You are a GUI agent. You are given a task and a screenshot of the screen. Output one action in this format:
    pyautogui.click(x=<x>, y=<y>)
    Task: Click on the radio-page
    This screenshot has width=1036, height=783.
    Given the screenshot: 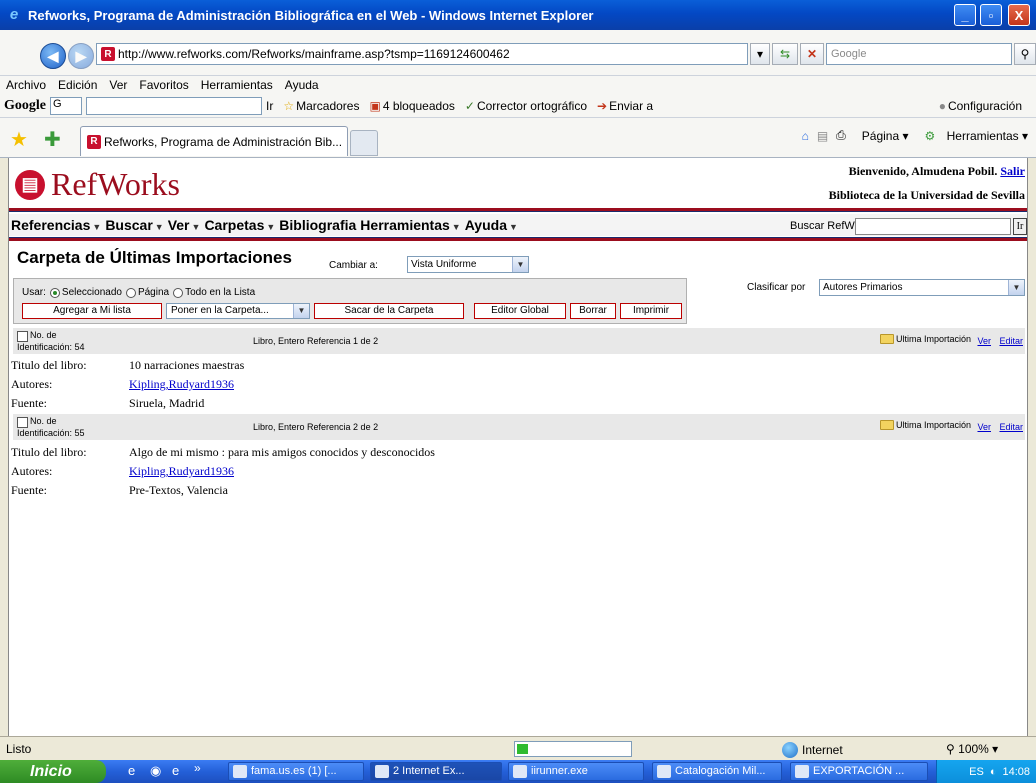 What is the action you would take?
    pyautogui.click(x=130, y=292)
    